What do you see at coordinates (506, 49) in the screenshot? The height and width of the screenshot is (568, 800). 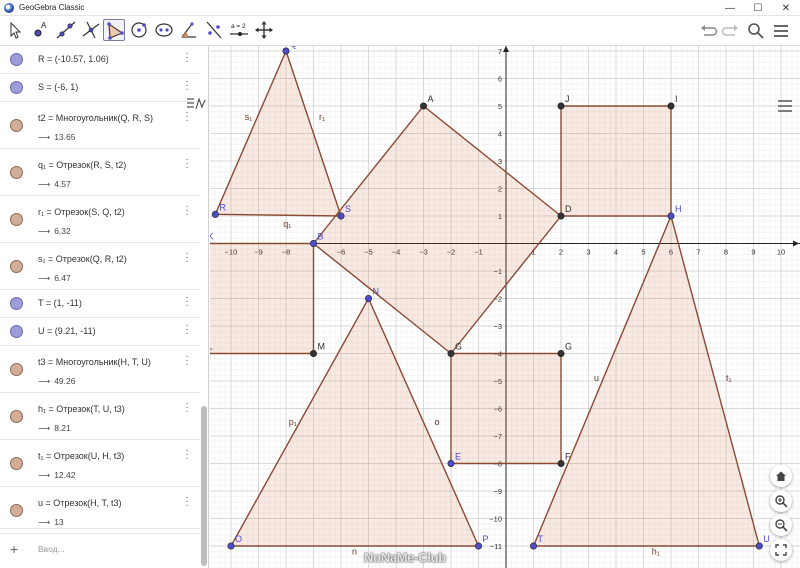 I see `y-axis-arrow` at bounding box center [506, 49].